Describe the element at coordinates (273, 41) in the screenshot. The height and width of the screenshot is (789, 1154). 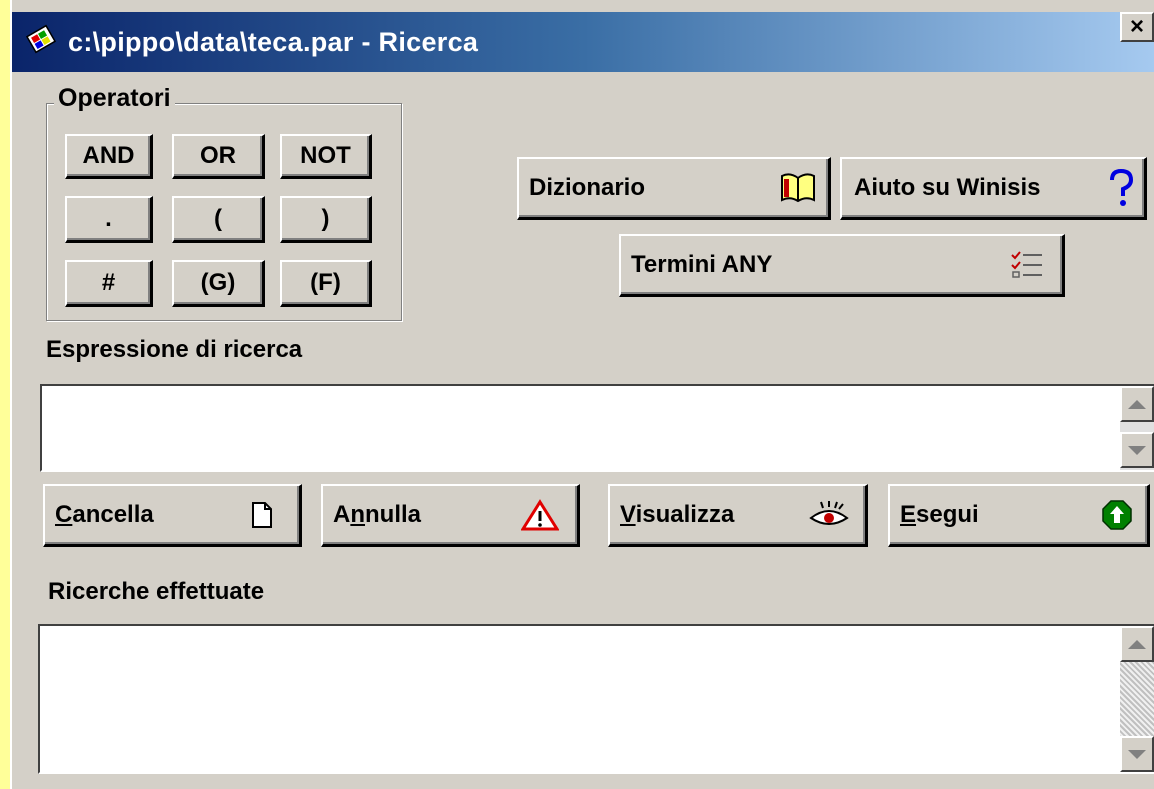
I see `window-title: c:\pippo\data\teca.par - Ricerca` at that location.